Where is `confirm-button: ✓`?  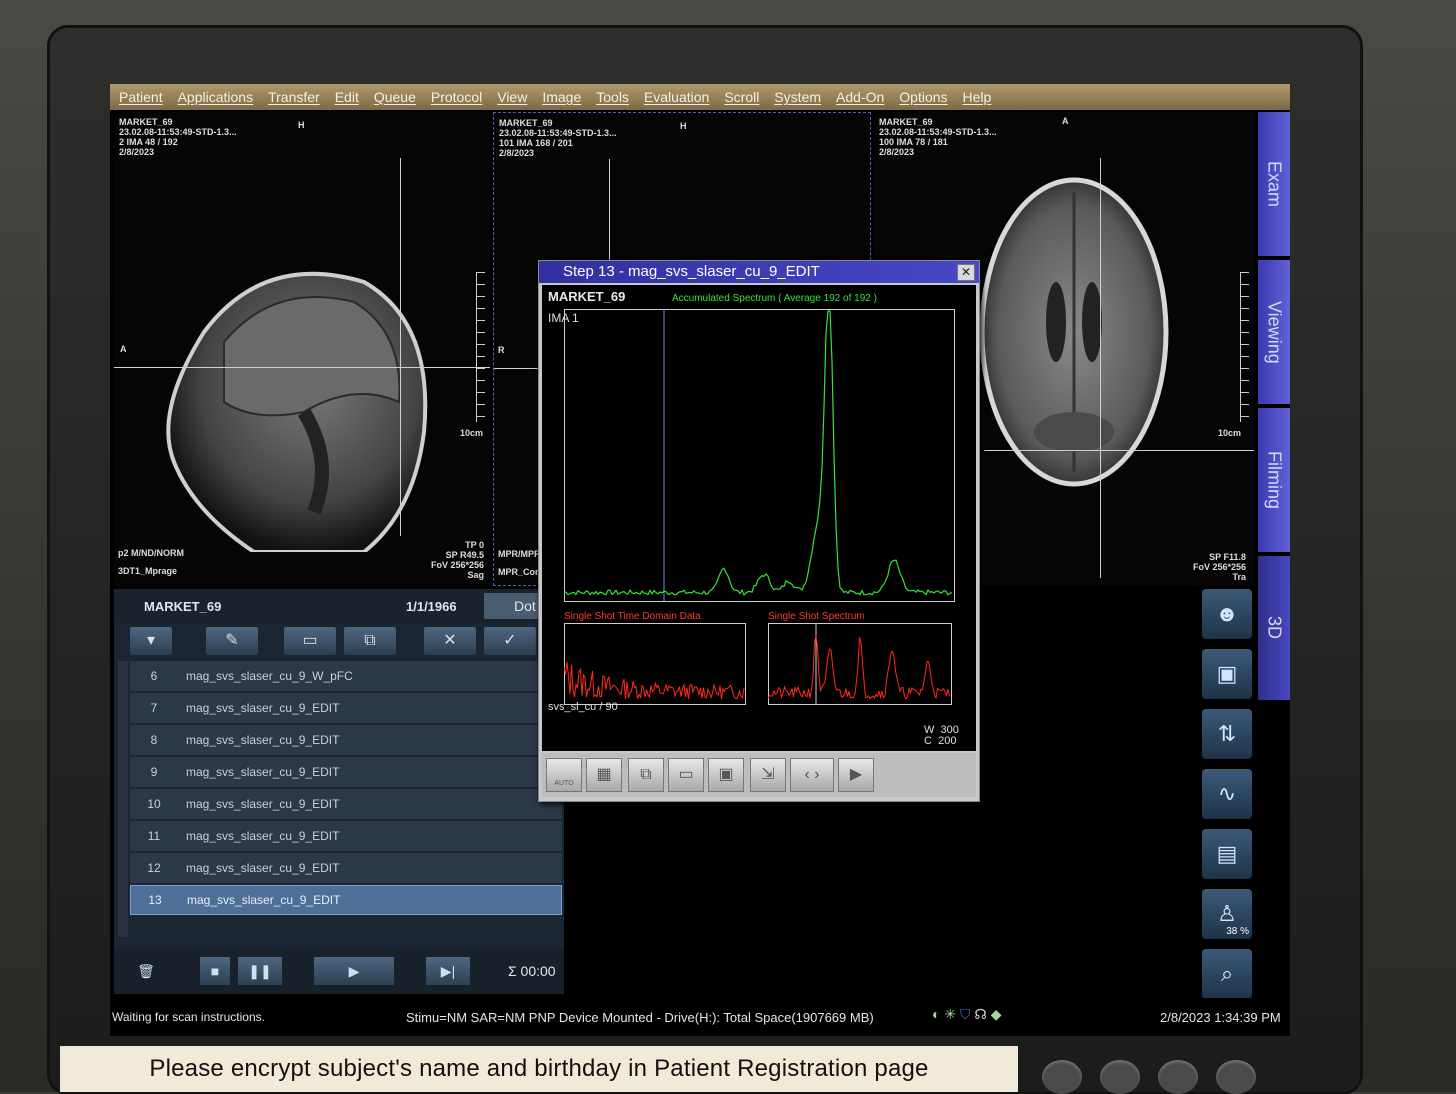 confirm-button: ✓ is located at coordinates (510, 641).